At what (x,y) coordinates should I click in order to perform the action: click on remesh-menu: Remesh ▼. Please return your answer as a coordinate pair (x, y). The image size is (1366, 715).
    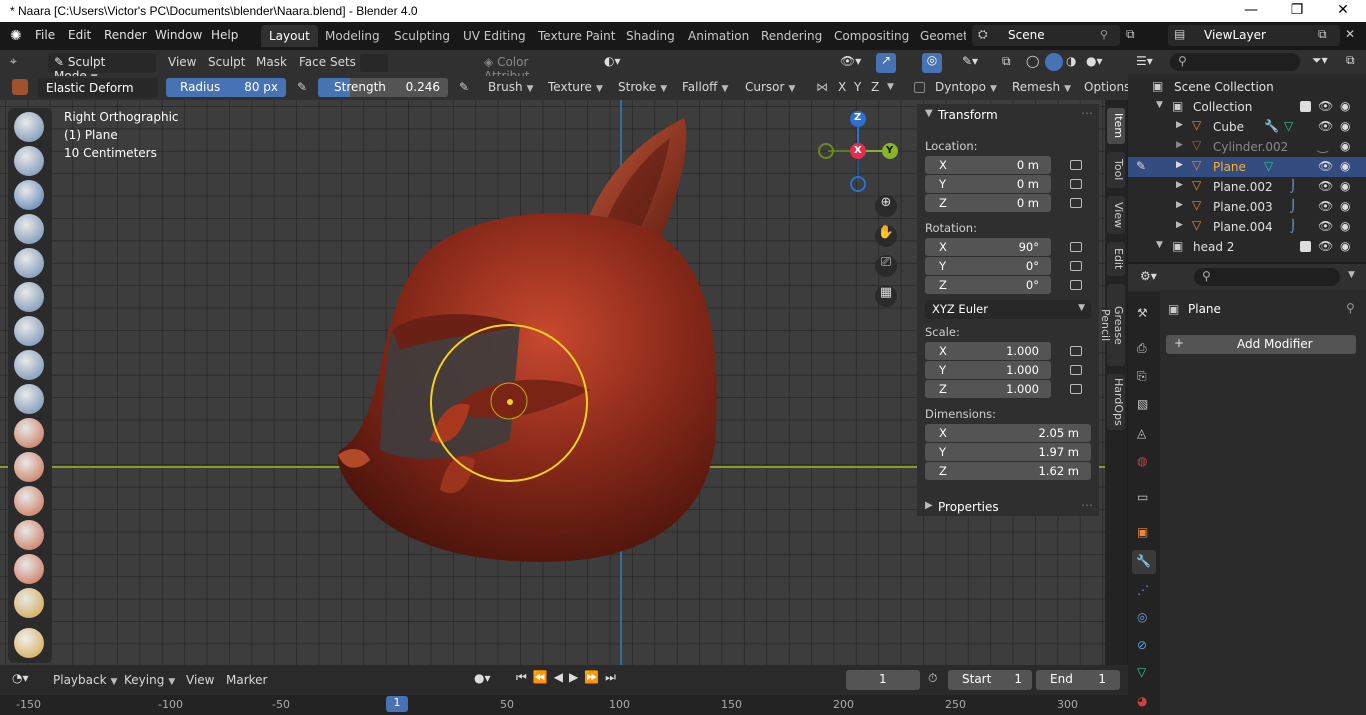
    Looking at the image, I should click on (1041, 87).